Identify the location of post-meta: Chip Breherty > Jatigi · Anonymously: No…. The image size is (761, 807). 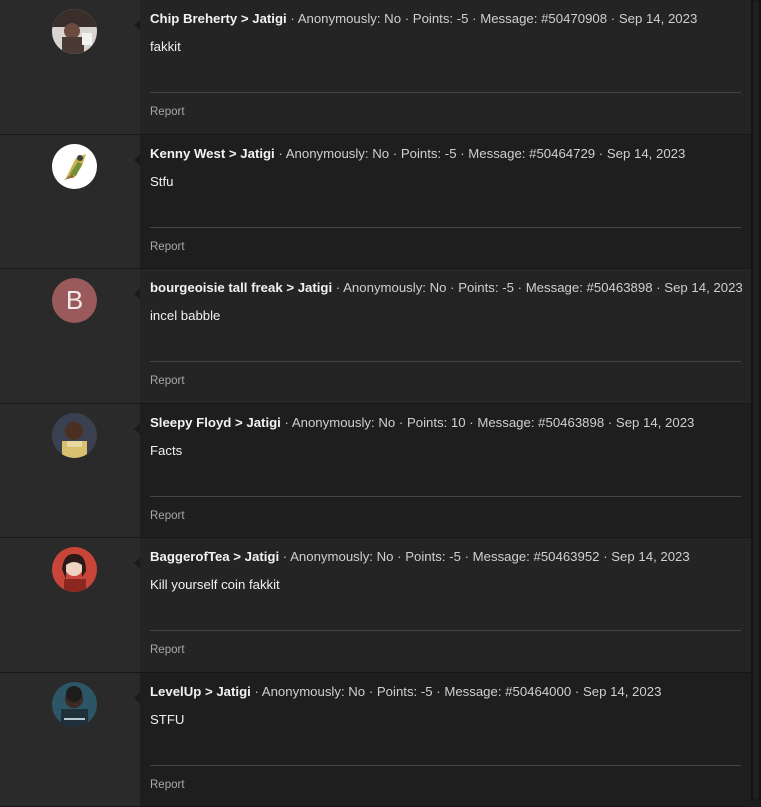
(423, 18).